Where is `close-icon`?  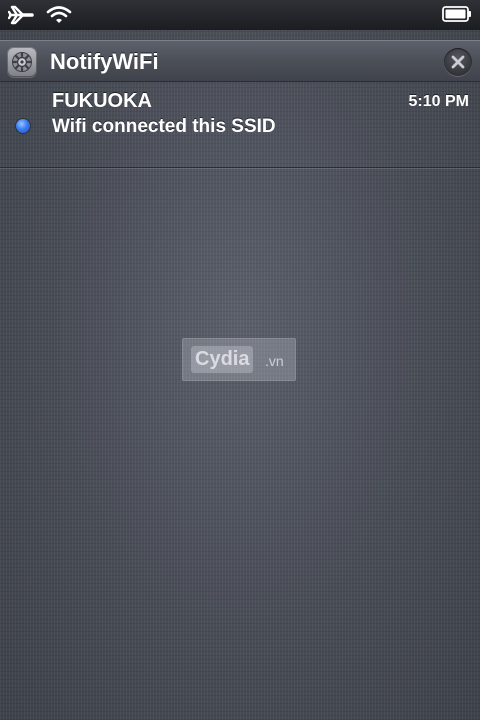 close-icon is located at coordinates (458, 62).